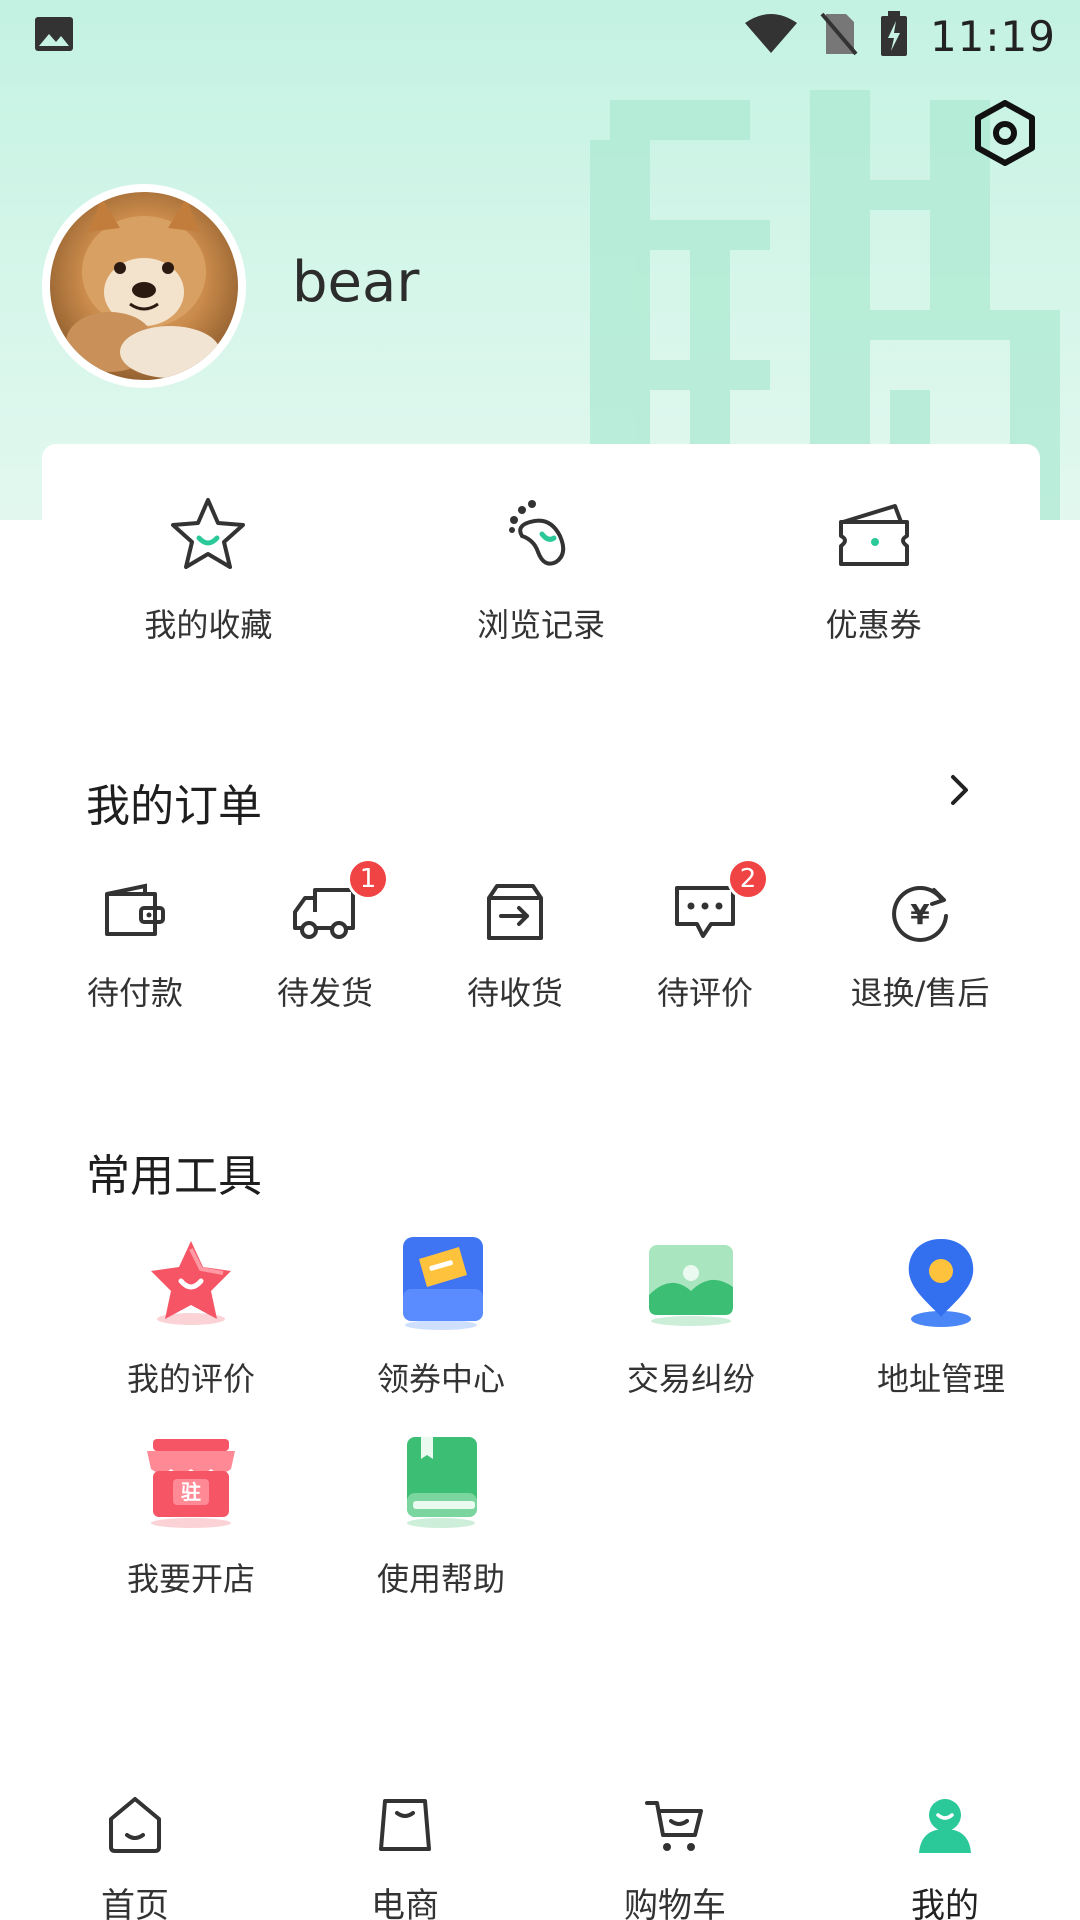  Describe the element at coordinates (190, 1379) in the screenshot. I see `tool-label: 我的评价` at that location.